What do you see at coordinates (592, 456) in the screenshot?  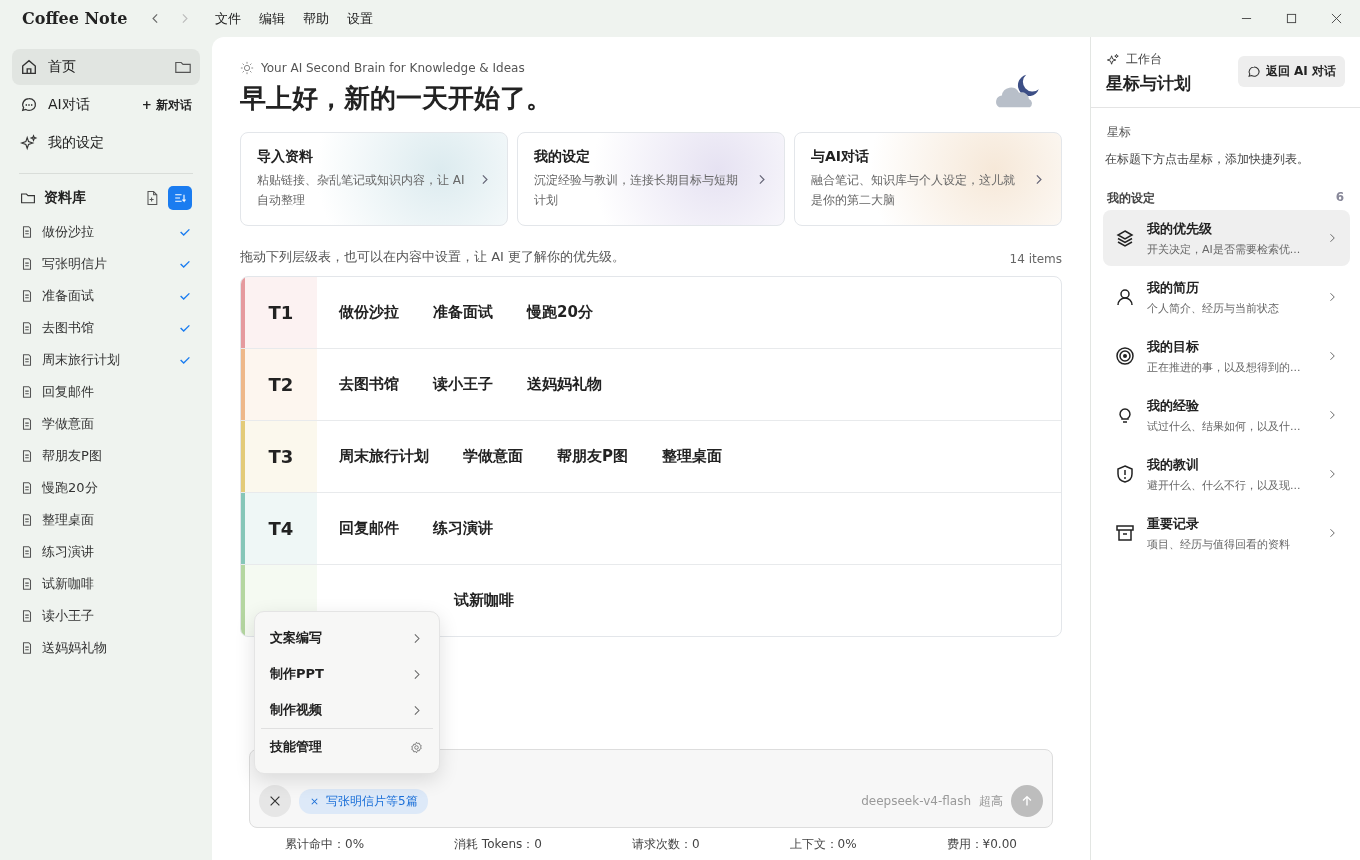 I see `tier-item: 帮朋友P图` at bounding box center [592, 456].